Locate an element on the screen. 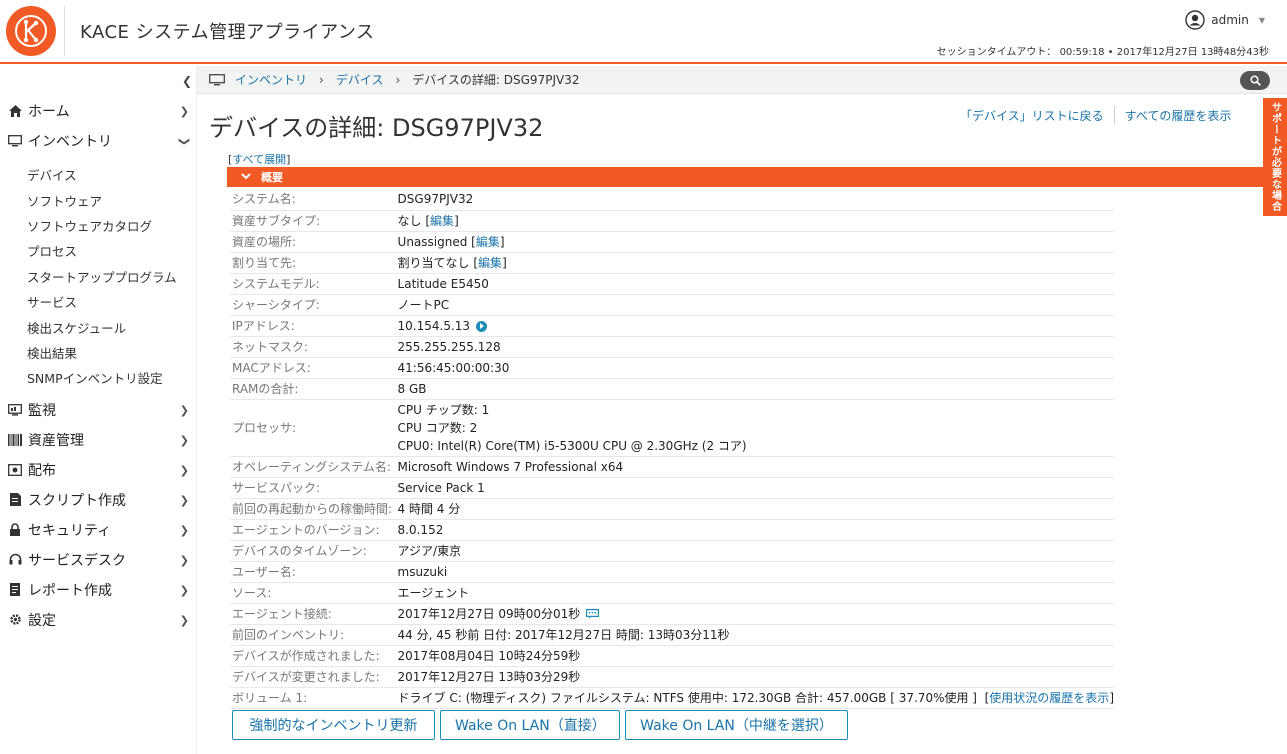 This screenshot has width=1287, height=754. field-value: 8 GB is located at coordinates (754, 389).